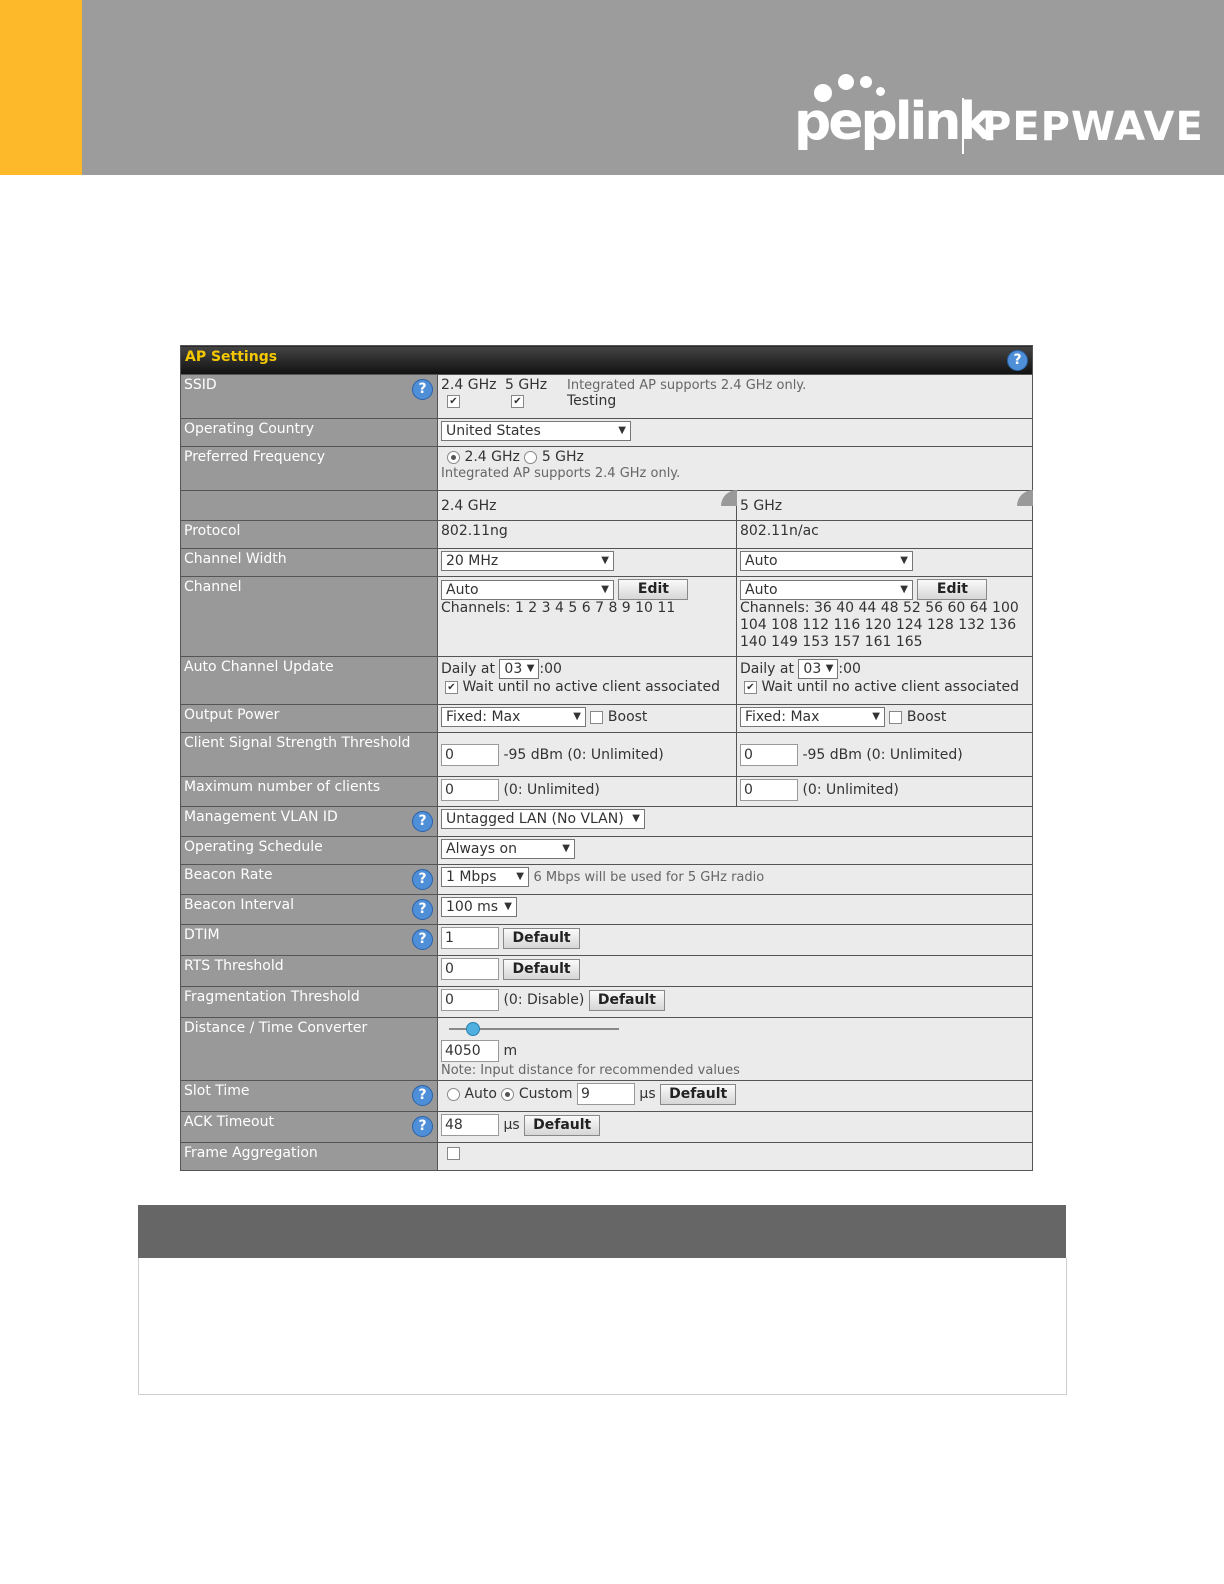  Describe the element at coordinates (492, 457) in the screenshot. I see `freq-24-label: 2.4 GHz` at that location.